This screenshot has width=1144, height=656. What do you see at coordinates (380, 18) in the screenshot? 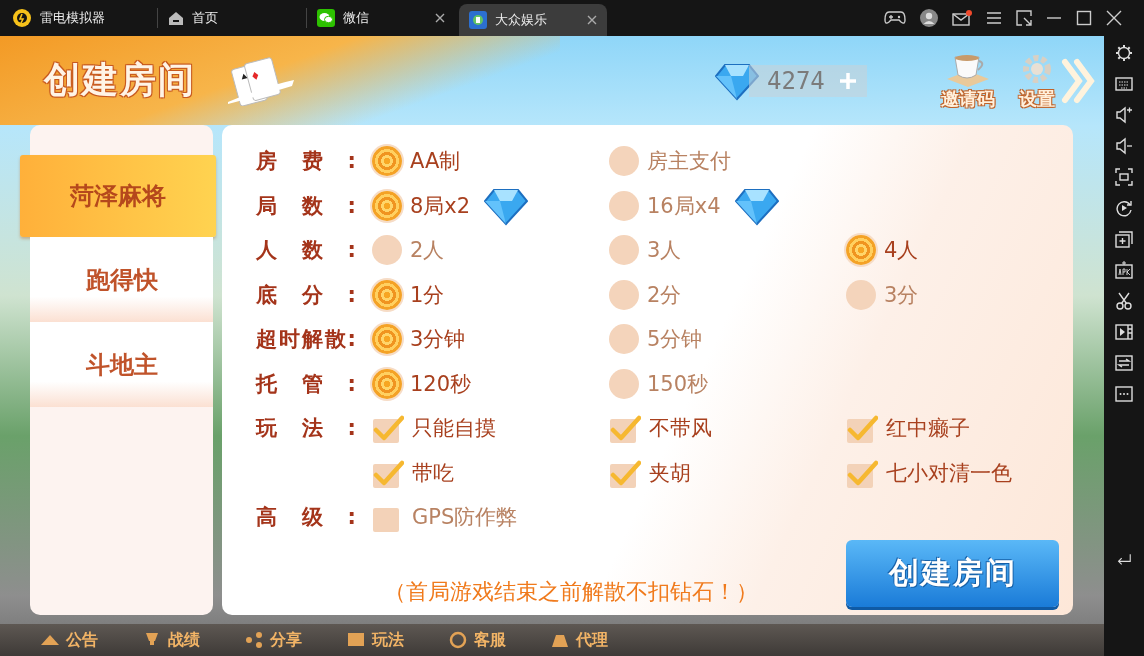
I see `browser-tab: 微信` at bounding box center [380, 18].